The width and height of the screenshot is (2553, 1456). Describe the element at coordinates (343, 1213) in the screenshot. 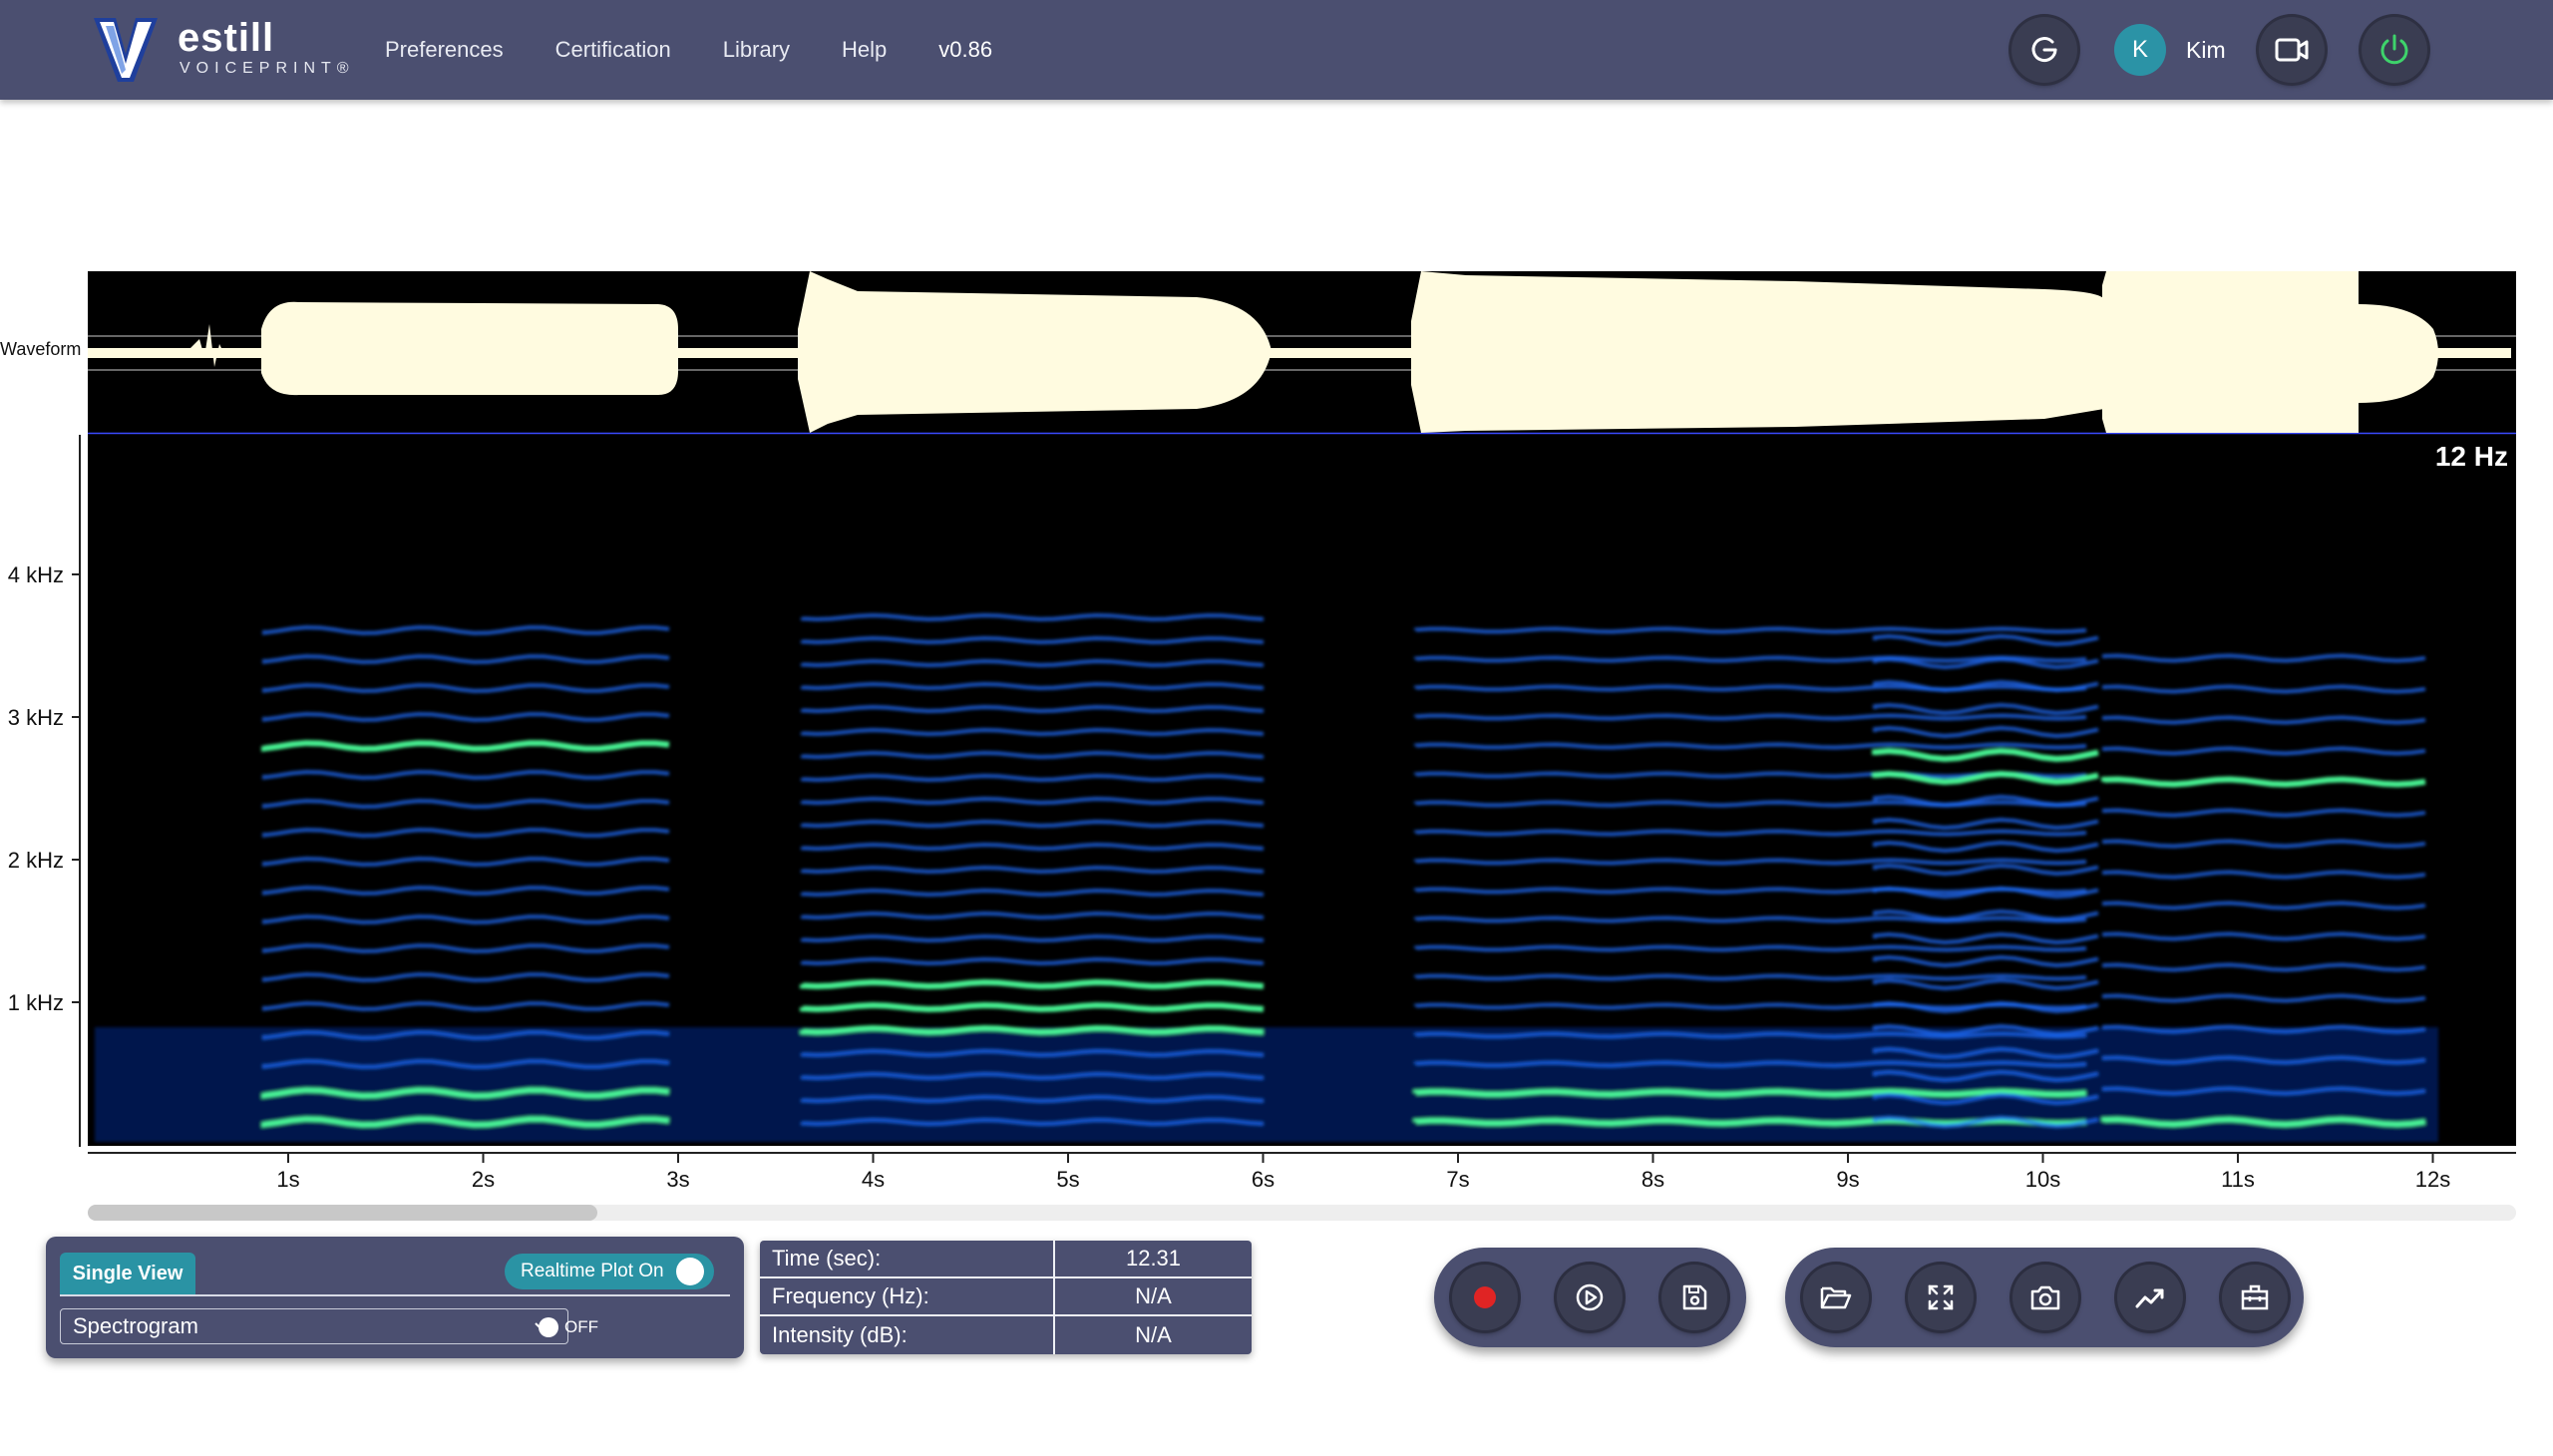

I see `timeline-scroll-thumb` at that location.